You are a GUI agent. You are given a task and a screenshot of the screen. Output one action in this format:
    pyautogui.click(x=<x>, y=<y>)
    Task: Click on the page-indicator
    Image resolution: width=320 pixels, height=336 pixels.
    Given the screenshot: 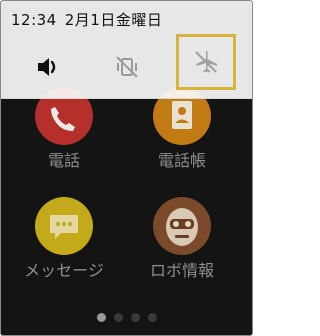 What is the action you would take?
    pyautogui.click(x=126, y=316)
    